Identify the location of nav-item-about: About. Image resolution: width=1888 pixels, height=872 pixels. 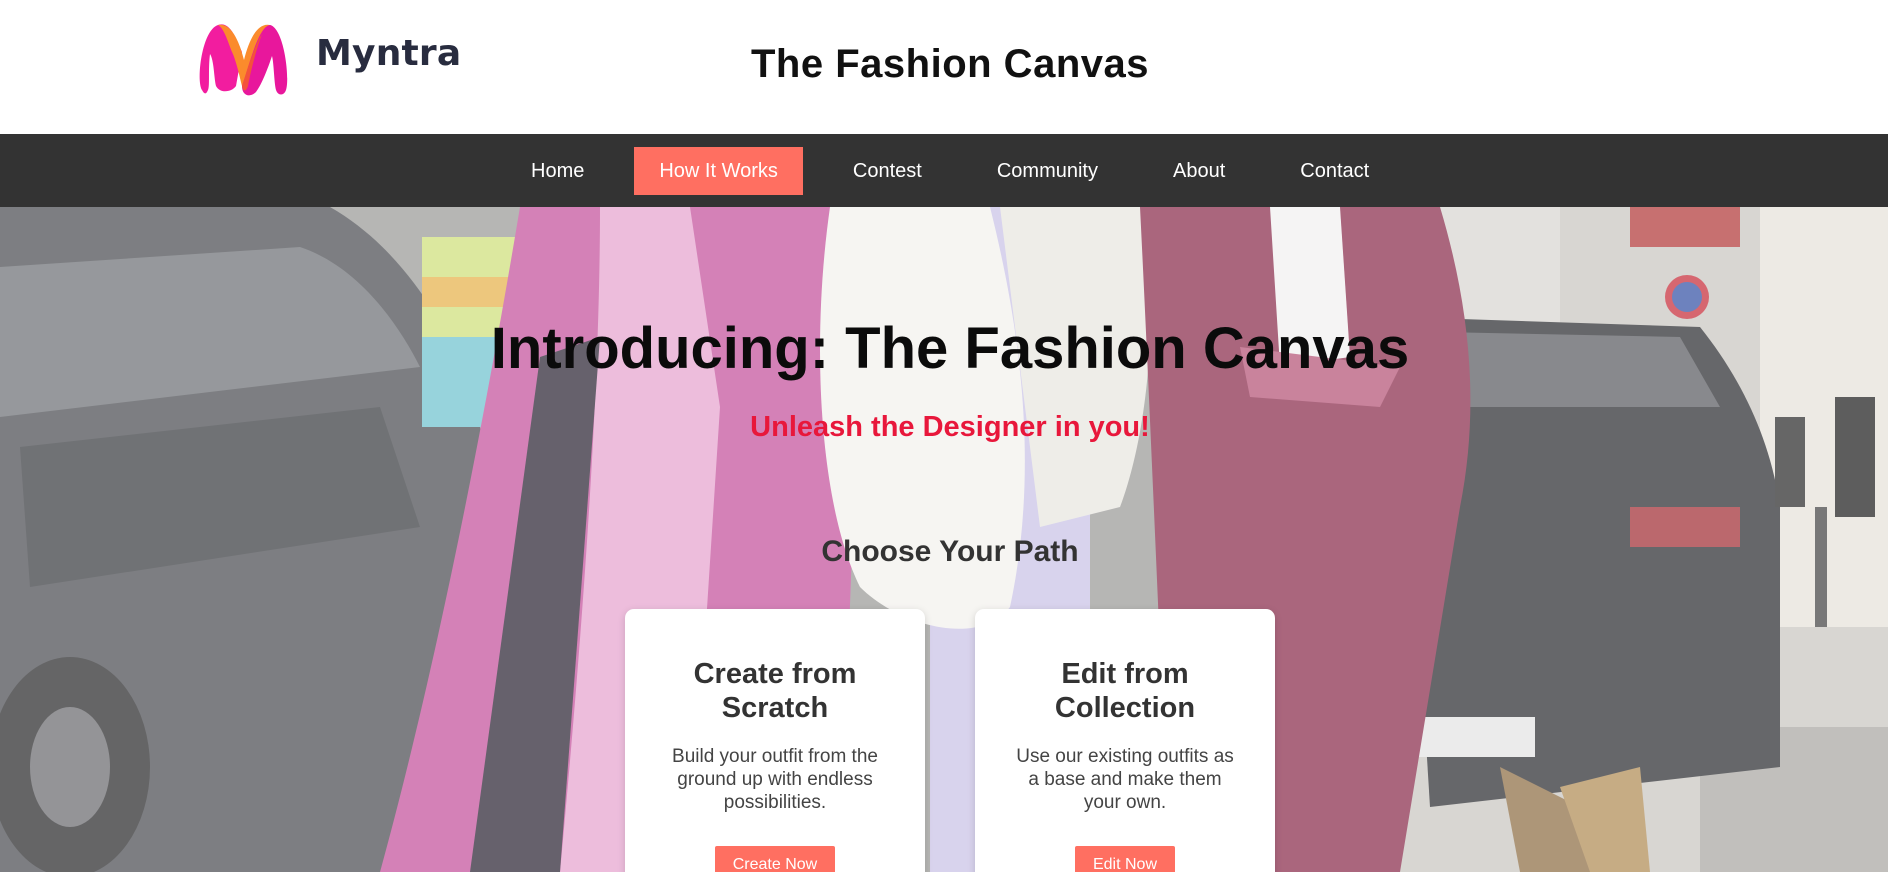
(1199, 171).